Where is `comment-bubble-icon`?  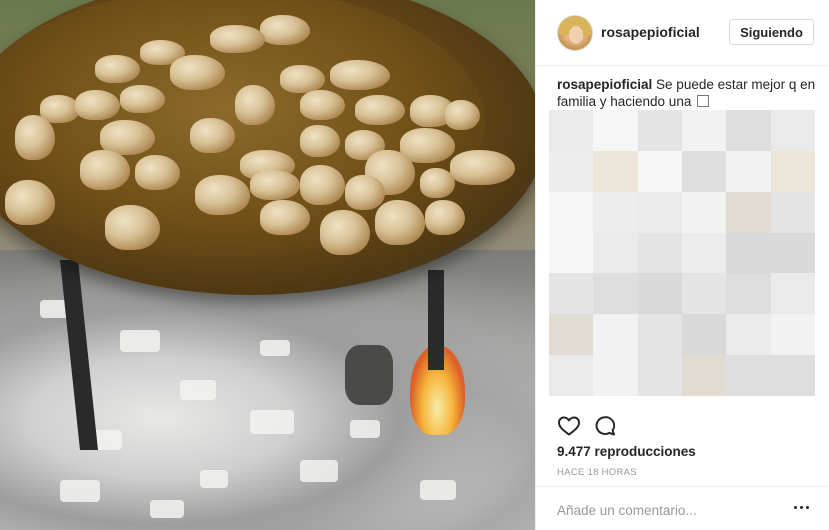 comment-bubble-icon is located at coordinates (605, 426).